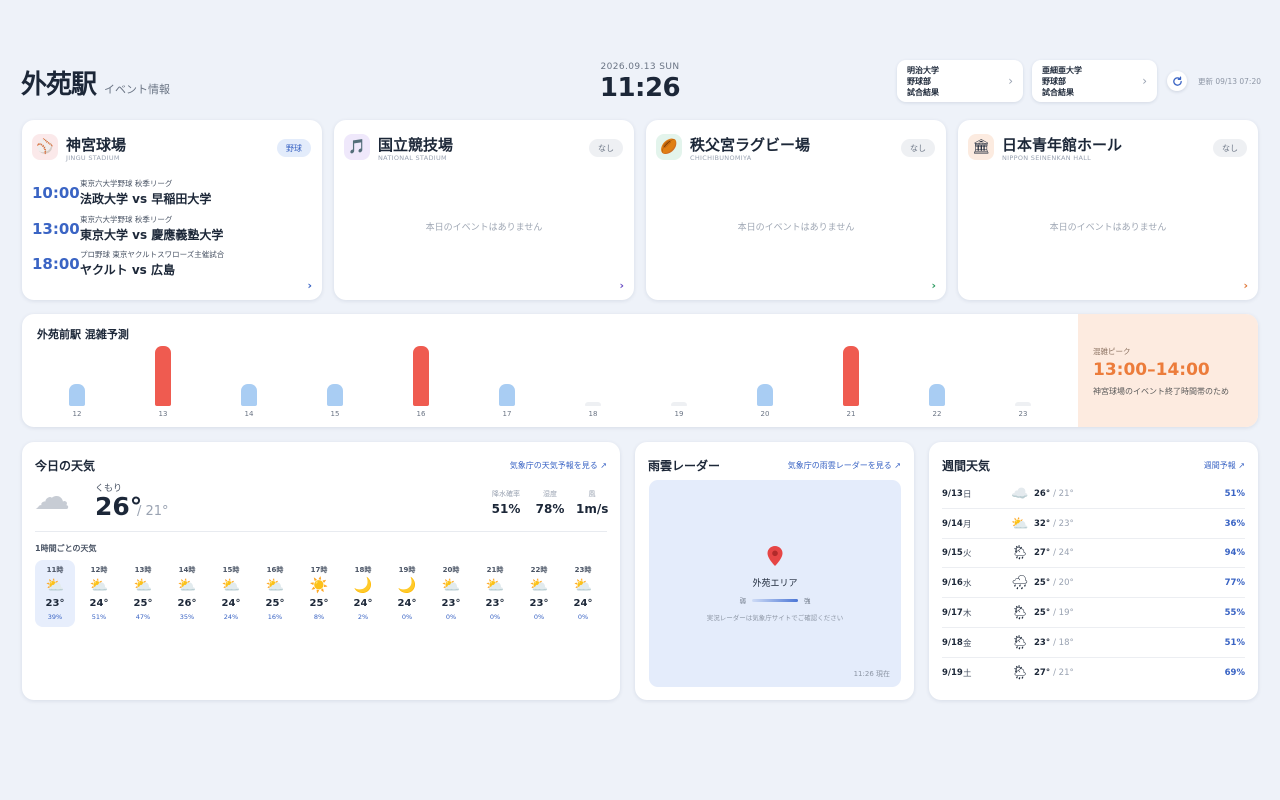 This screenshot has height=800, width=1280. Describe the element at coordinates (484, 210) in the screenshot. I see `venue-card: 🎵 国立競技場 NATIONAL STADIUM なし 本日のイベントはありません ›` at that location.